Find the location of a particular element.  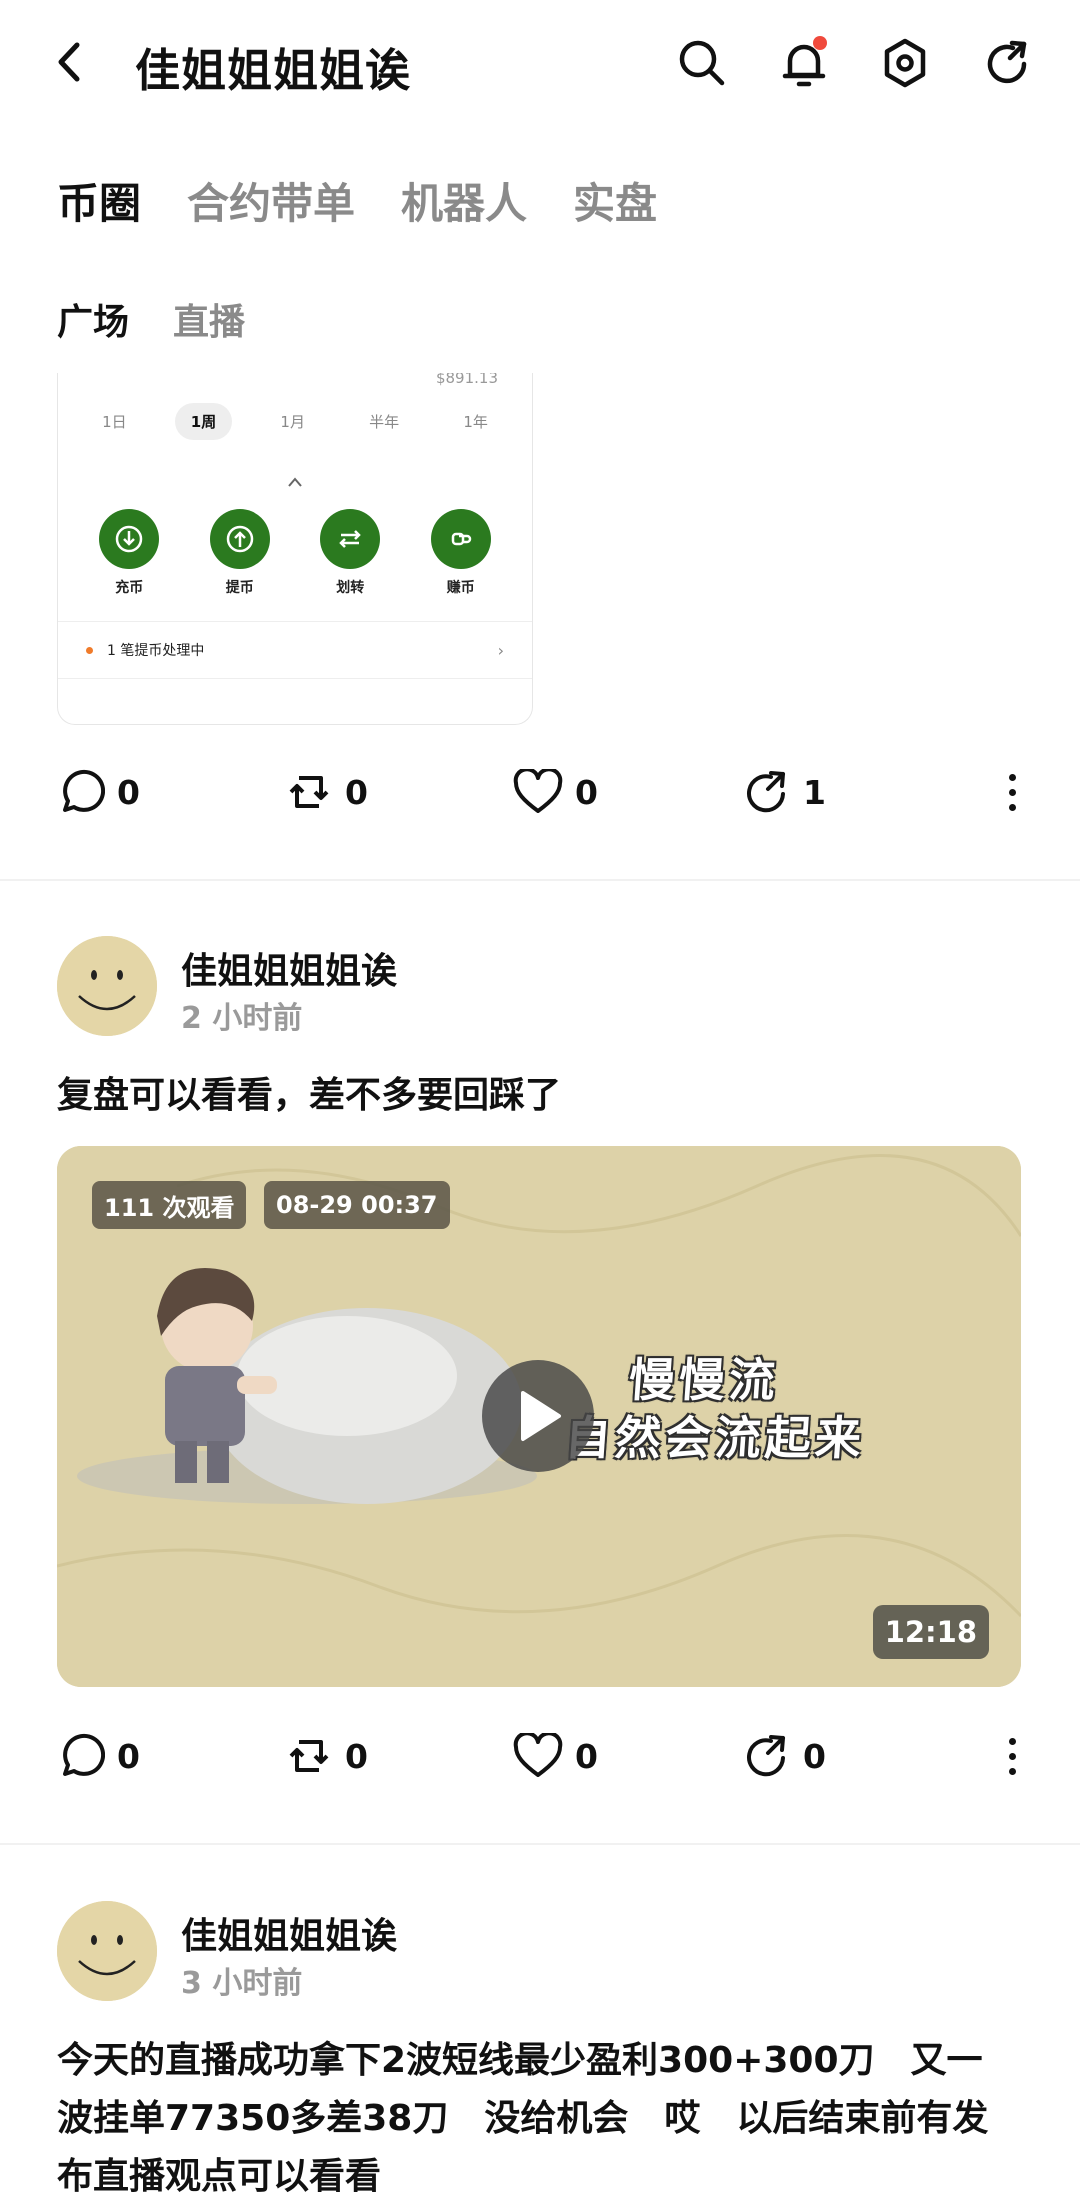

sub-tabs: 广场 直播 is located at coordinates (151, 319).